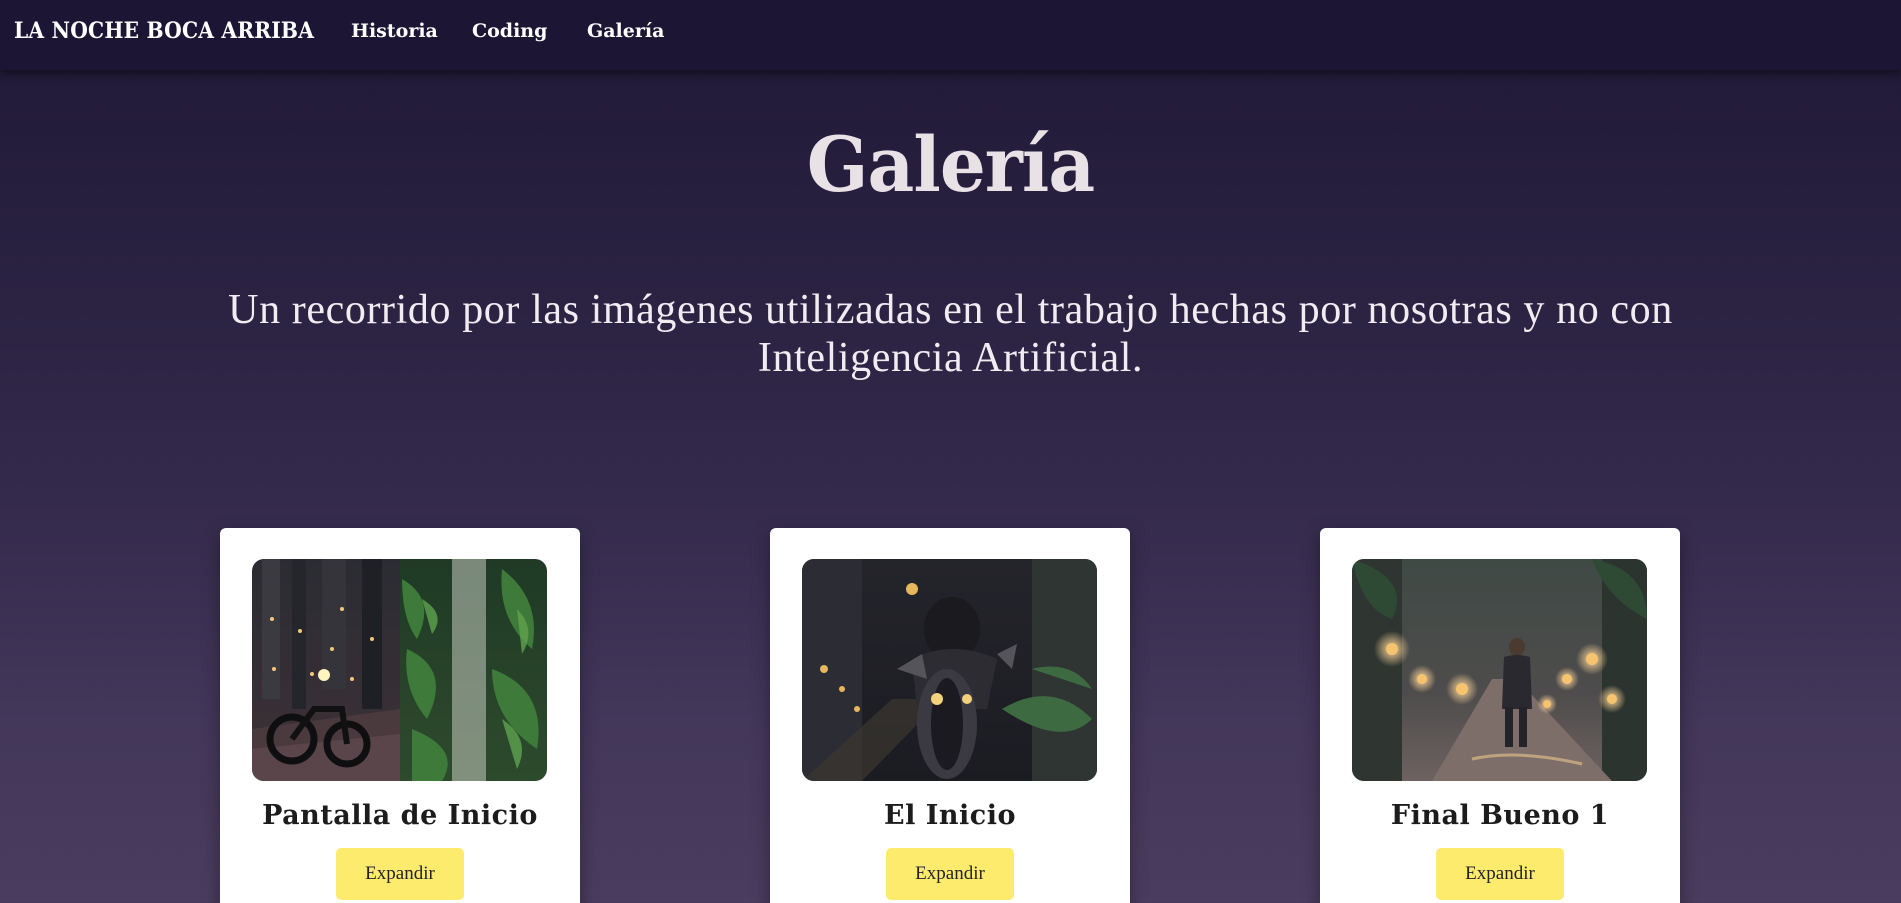 The image size is (1901, 903). I want to click on card-title: Pantalla de Inicio, so click(400, 815).